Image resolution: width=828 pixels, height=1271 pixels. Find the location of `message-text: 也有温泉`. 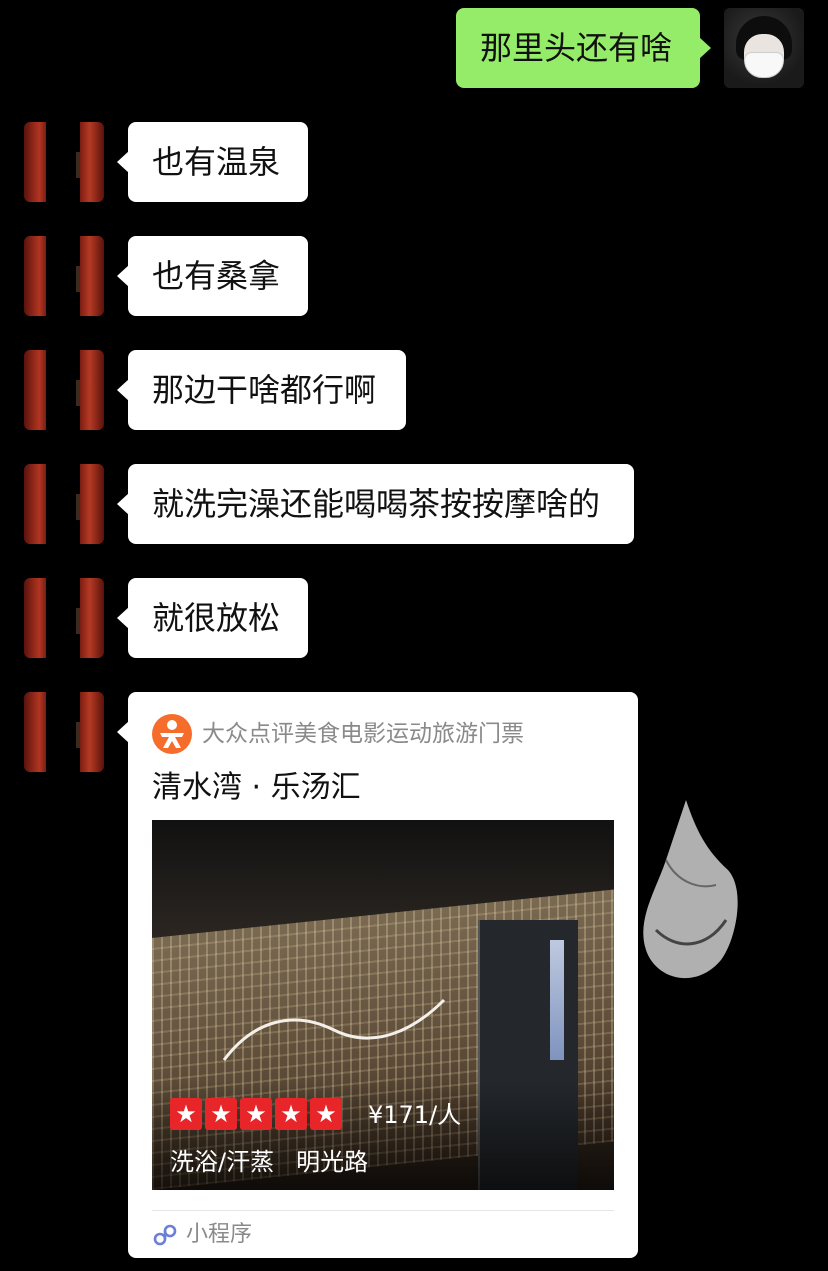

message-text: 也有温泉 is located at coordinates (216, 162).